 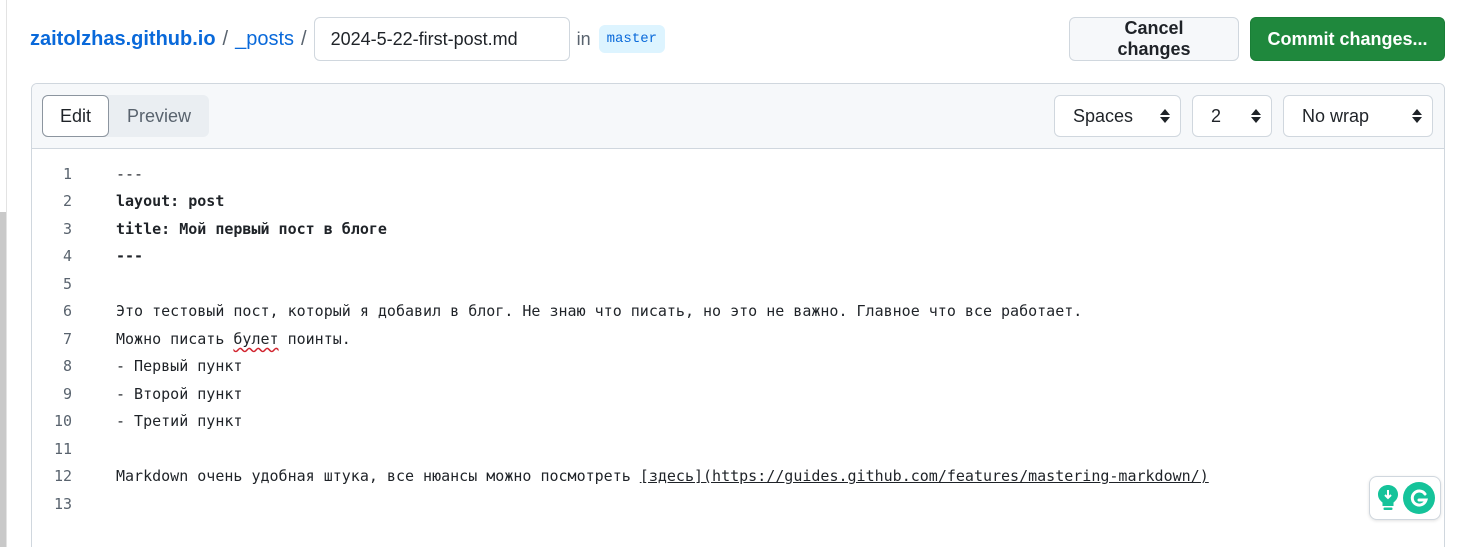 What do you see at coordinates (738, 202) in the screenshot?
I see `code-line: 2 layout: post` at bounding box center [738, 202].